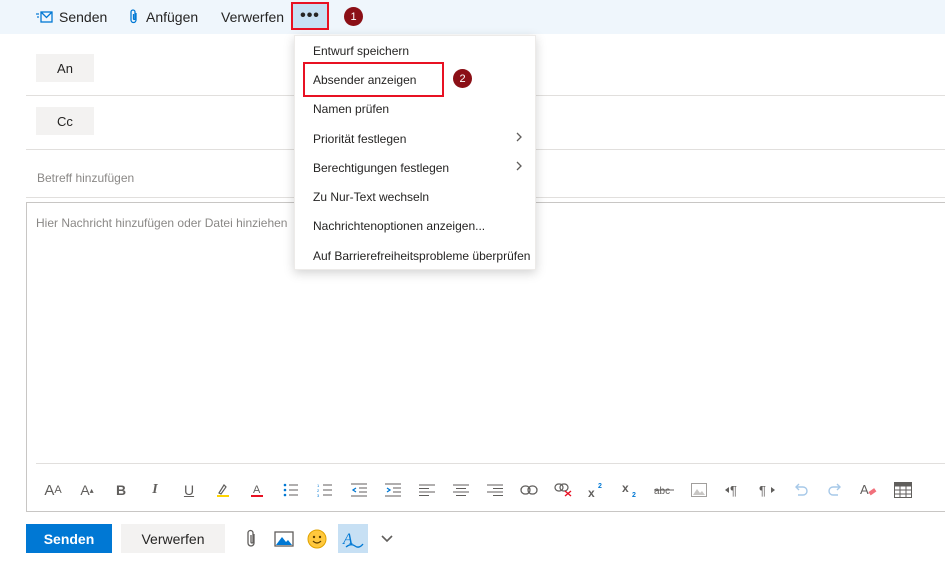 The width and height of the screenshot is (945, 588). I want to click on font-size-icon: AA, so click(53, 490).